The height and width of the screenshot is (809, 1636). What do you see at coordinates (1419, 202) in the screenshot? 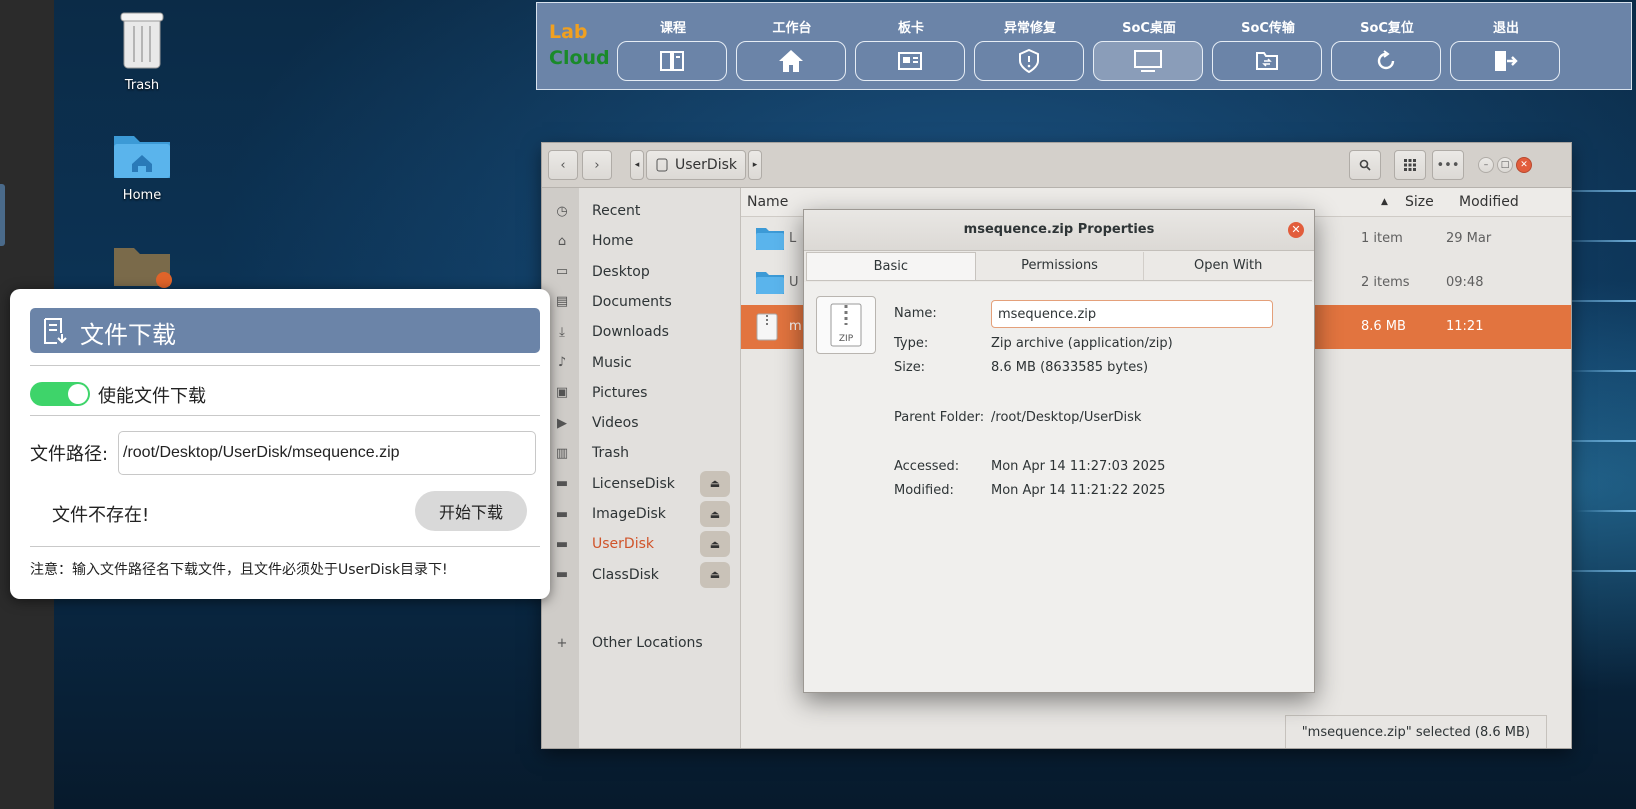
I see `column-size: Size` at bounding box center [1419, 202].